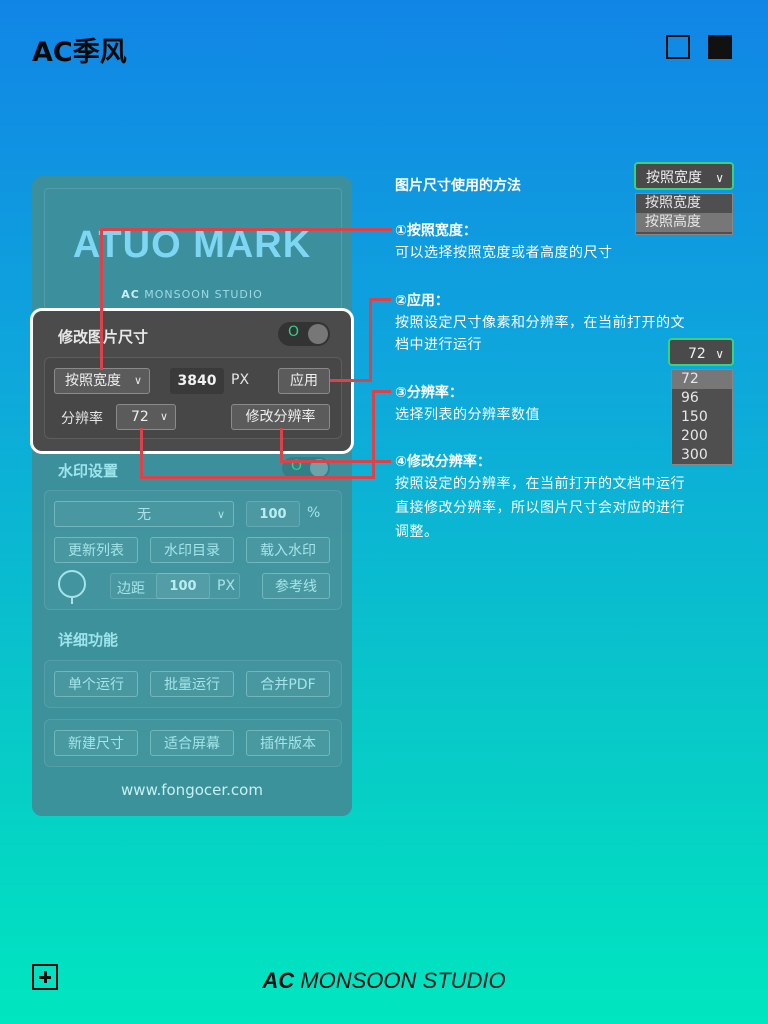 Image resolution: width=768 pixels, height=1024 pixels. Describe the element at coordinates (288, 684) in the screenshot. I see `merge-pdf-button: 合并PDF` at that location.